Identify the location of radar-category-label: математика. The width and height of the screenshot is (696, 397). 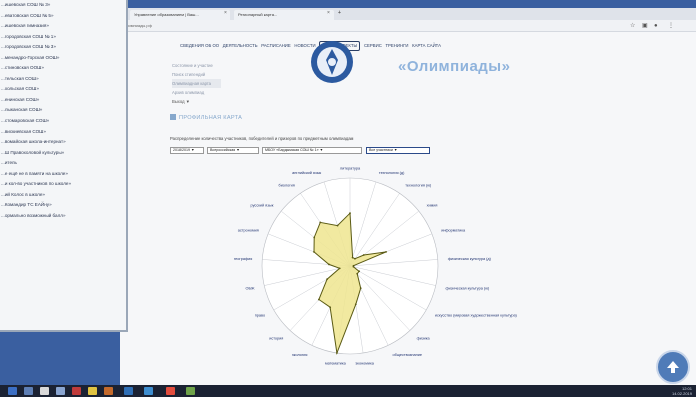
(336, 363).